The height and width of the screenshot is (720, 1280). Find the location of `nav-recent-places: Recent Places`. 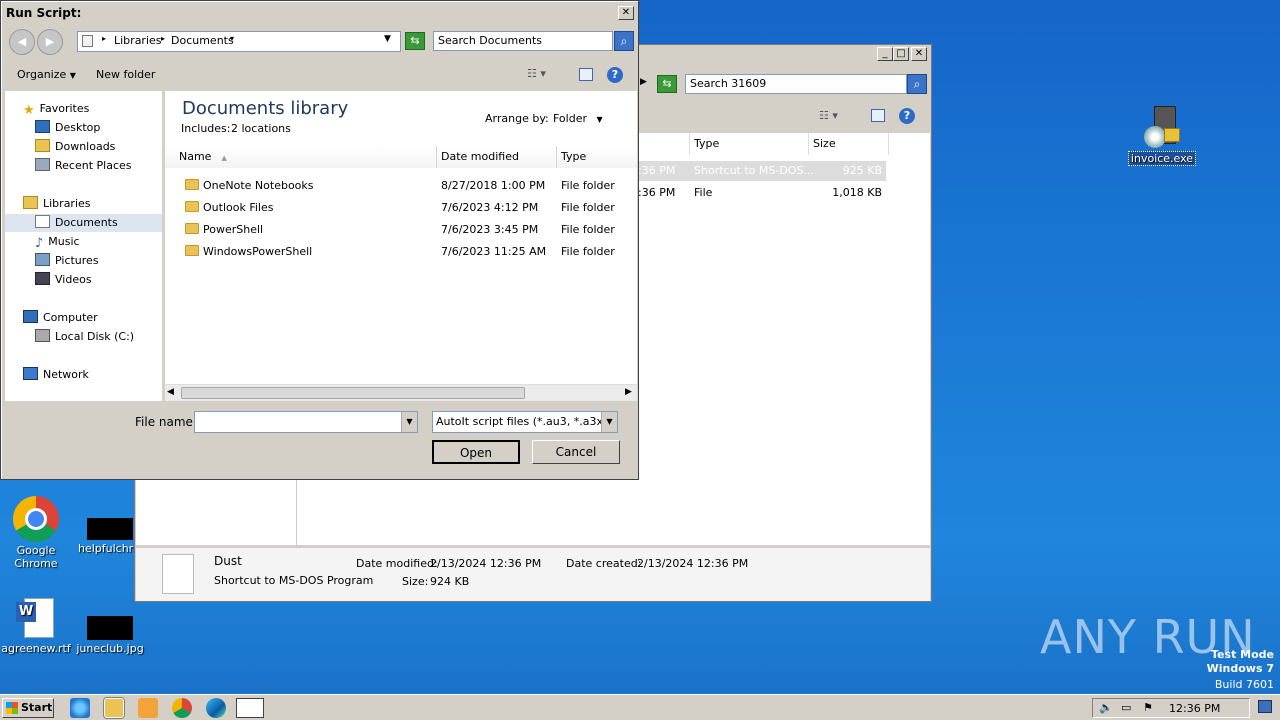

nav-recent-places: Recent Places is located at coordinates (83, 166).